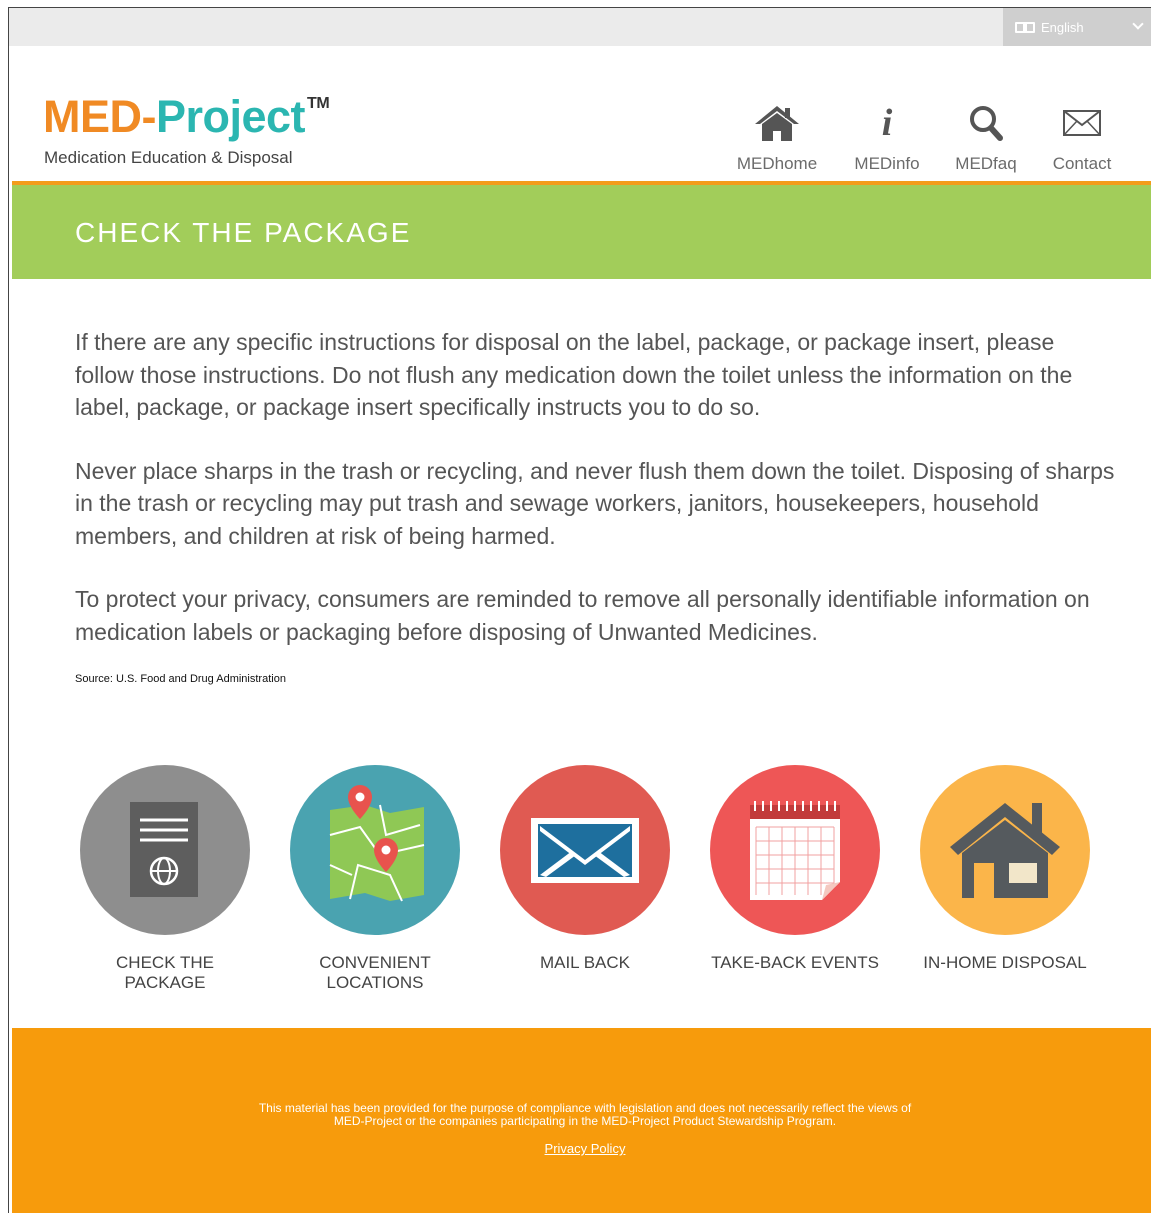 The image size is (1151, 1213). Describe the element at coordinates (1138, 24) in the screenshot. I see `chevron-down-icon` at that location.